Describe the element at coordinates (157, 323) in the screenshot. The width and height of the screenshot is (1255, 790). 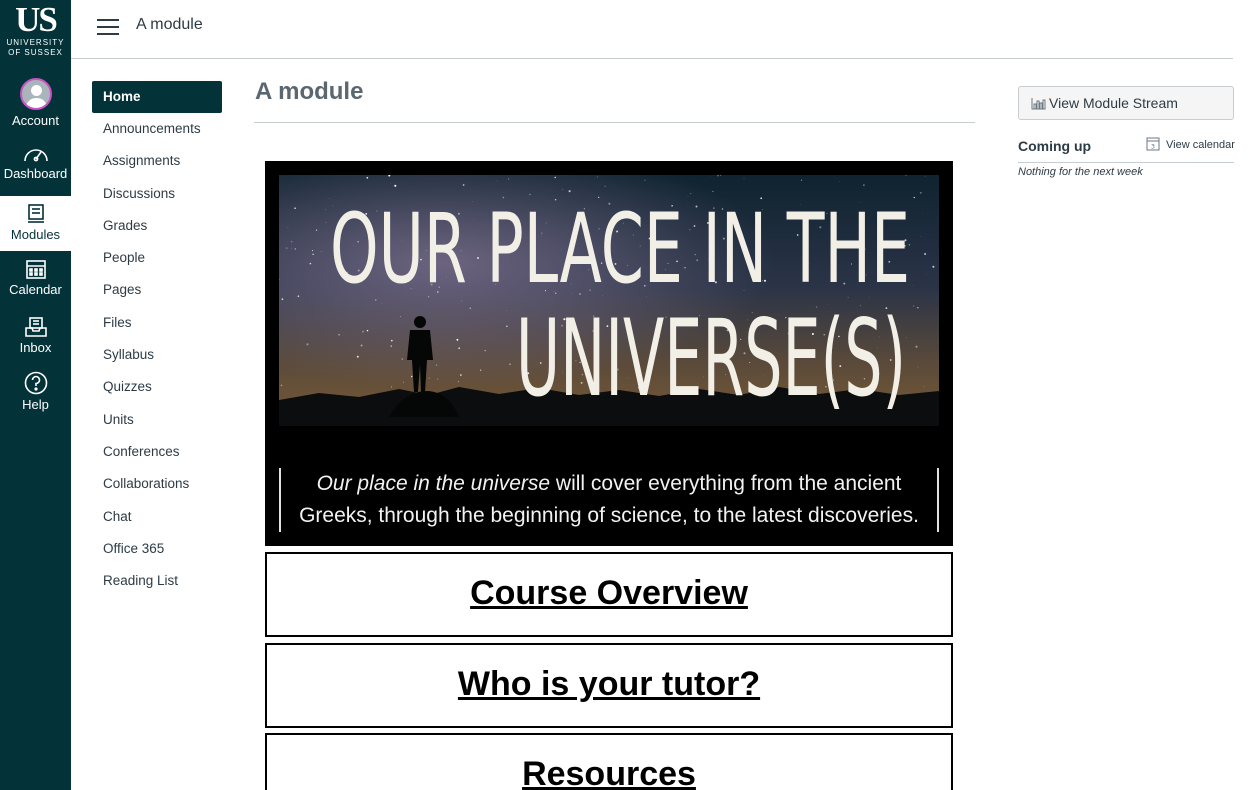
I see `course-nav-files: Files` at that location.